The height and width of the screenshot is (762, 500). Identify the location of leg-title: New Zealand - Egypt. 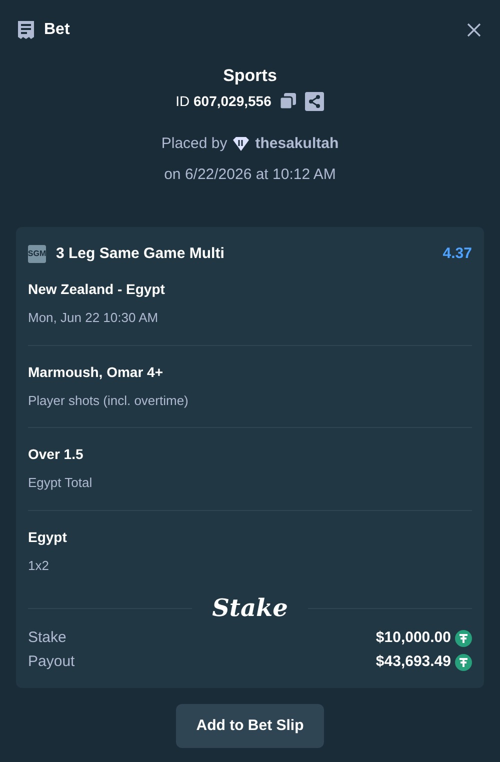
(97, 289).